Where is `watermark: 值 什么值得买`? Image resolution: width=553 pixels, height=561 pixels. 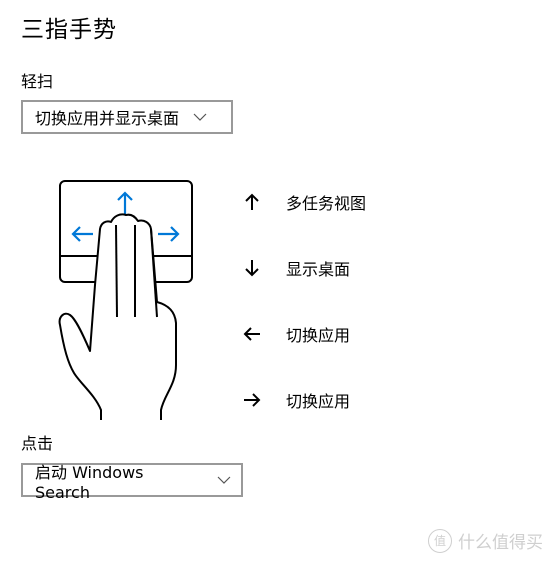
watermark: 值 什么值得买 is located at coordinates (485, 540).